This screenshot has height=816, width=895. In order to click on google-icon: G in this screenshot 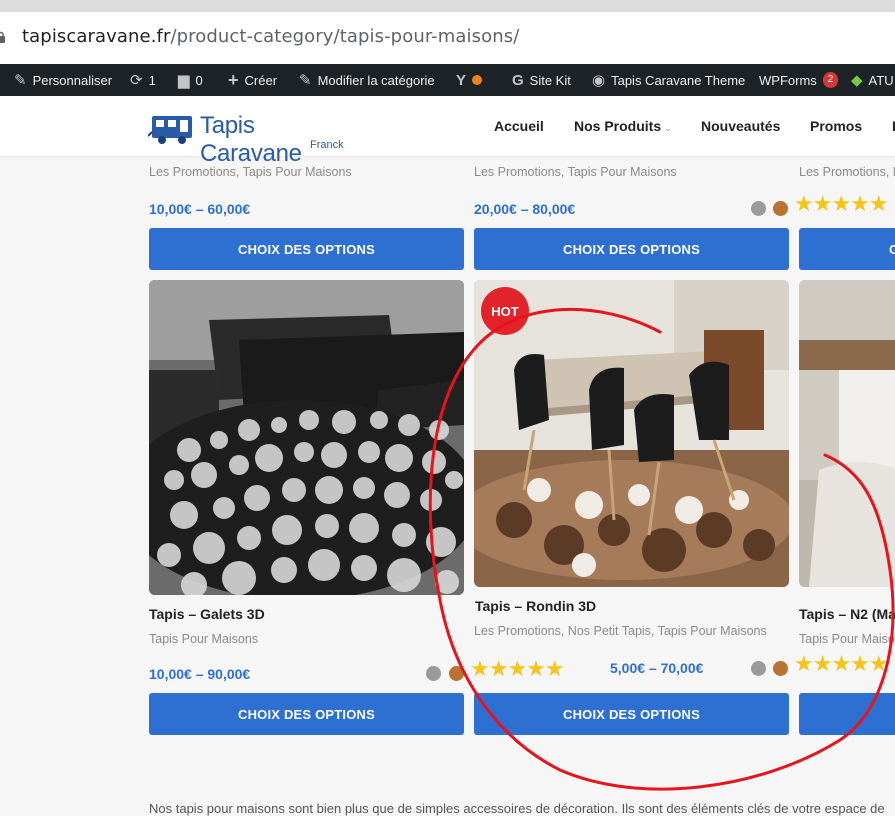, I will do `click(518, 80)`.